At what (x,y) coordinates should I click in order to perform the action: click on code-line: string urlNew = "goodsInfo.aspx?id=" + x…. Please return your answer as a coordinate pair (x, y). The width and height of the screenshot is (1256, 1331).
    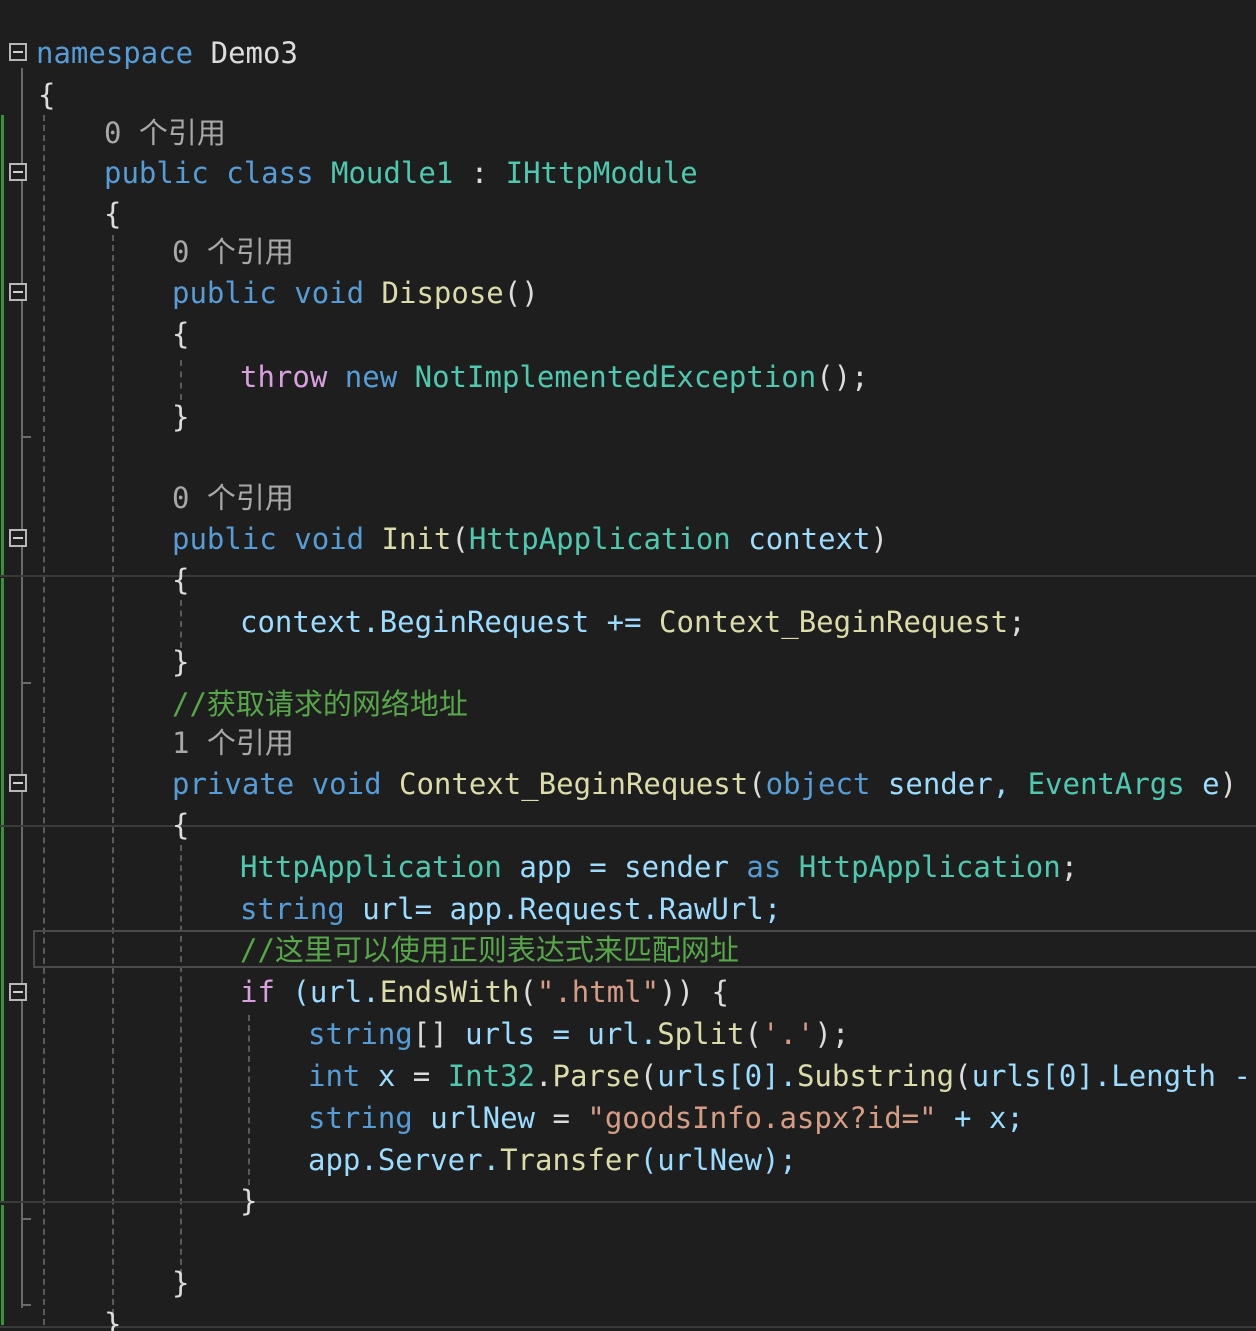
    Looking at the image, I should click on (666, 1118).